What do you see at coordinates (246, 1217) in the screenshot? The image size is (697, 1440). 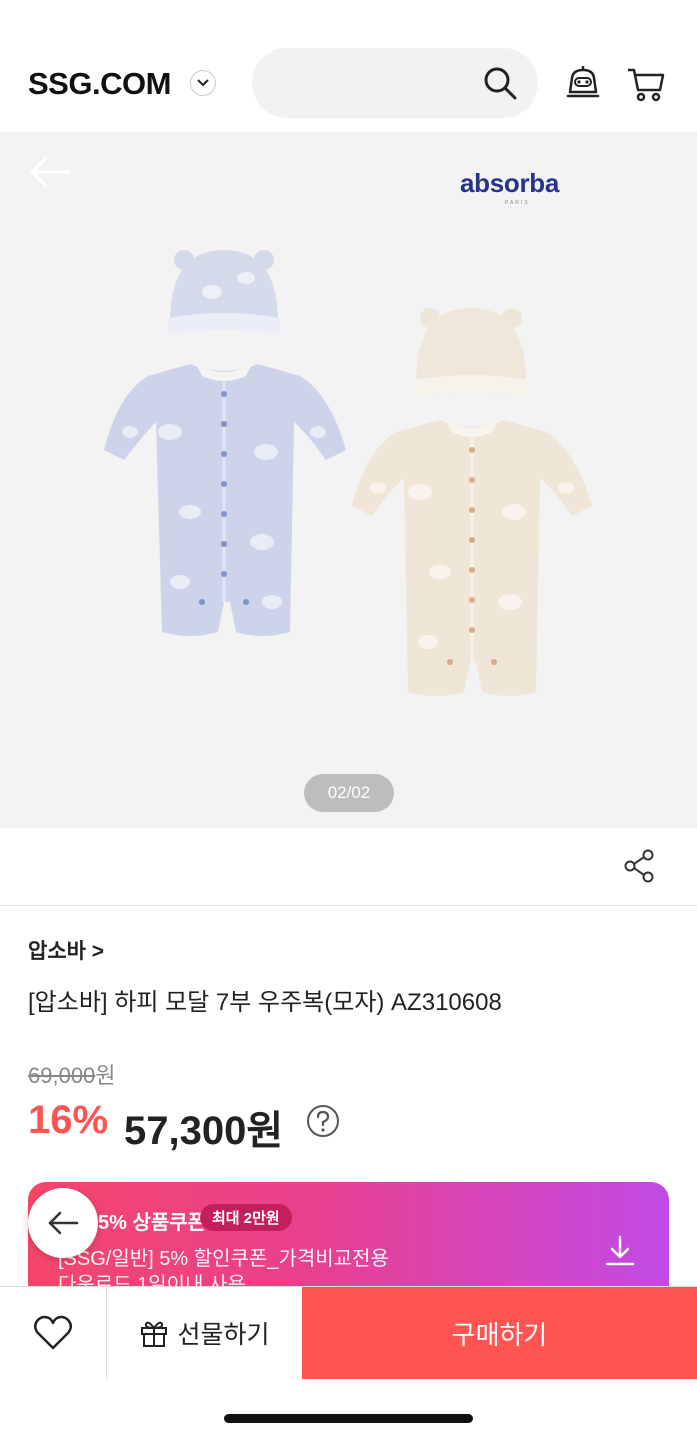 I see `coupon-max-badge: 최대 2만원` at bounding box center [246, 1217].